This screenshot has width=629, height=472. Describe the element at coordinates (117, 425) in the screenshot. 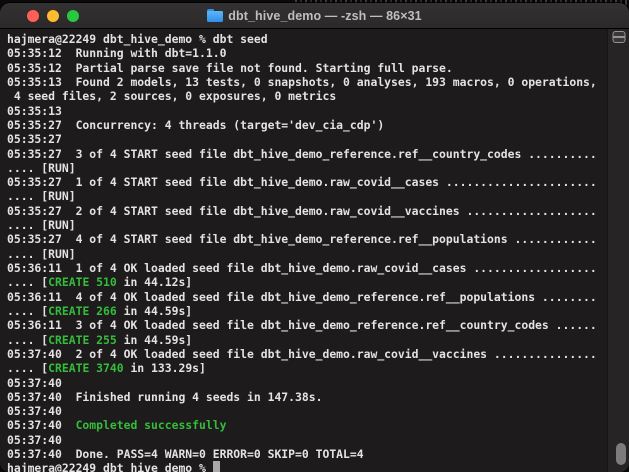

I see `terminal-line: 05:37:40 Completed successfully` at that location.